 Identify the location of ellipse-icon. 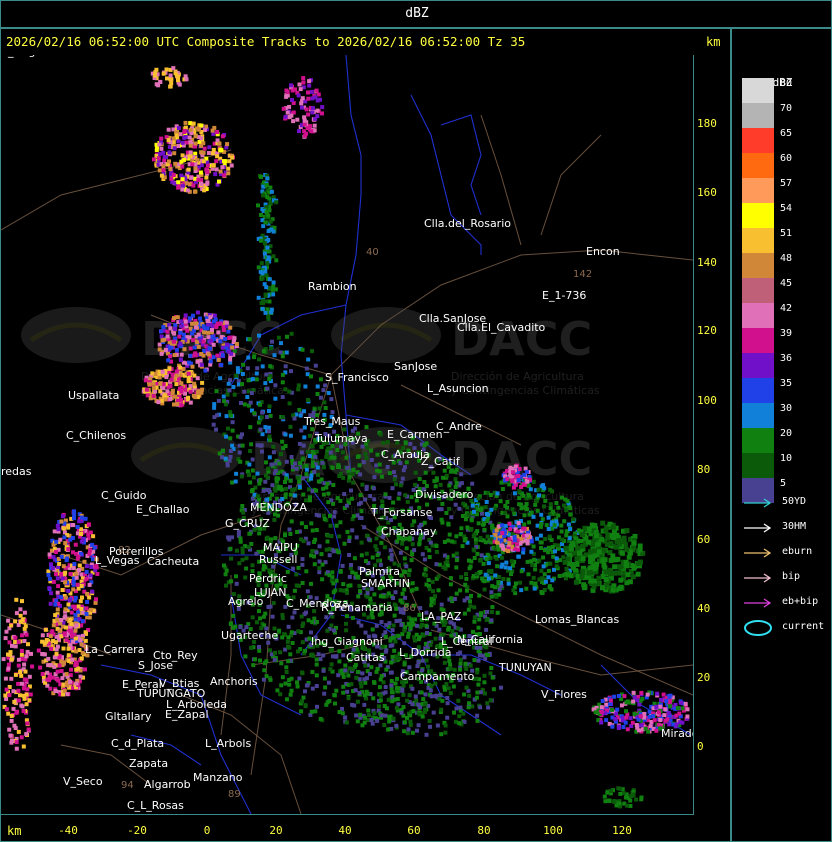
(758, 628).